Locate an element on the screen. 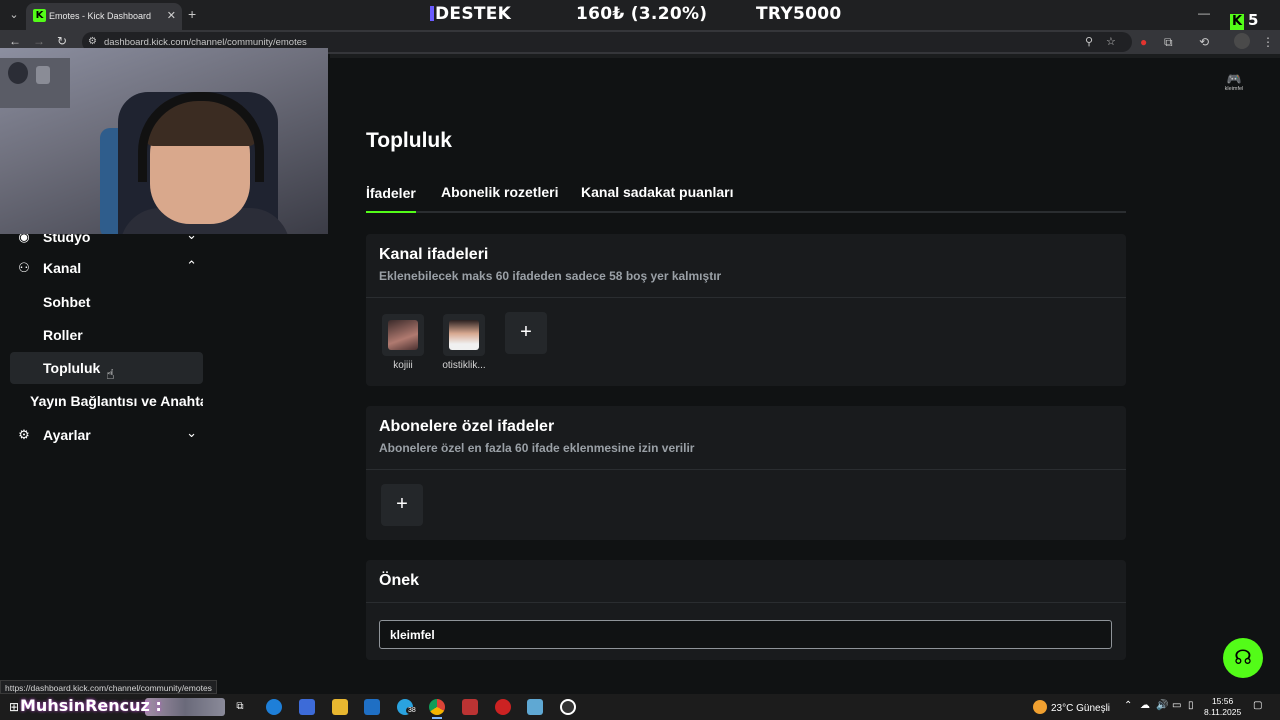 Image resolution: width=1280 pixels, height=720 pixels. sun-icon is located at coordinates (1040, 707).